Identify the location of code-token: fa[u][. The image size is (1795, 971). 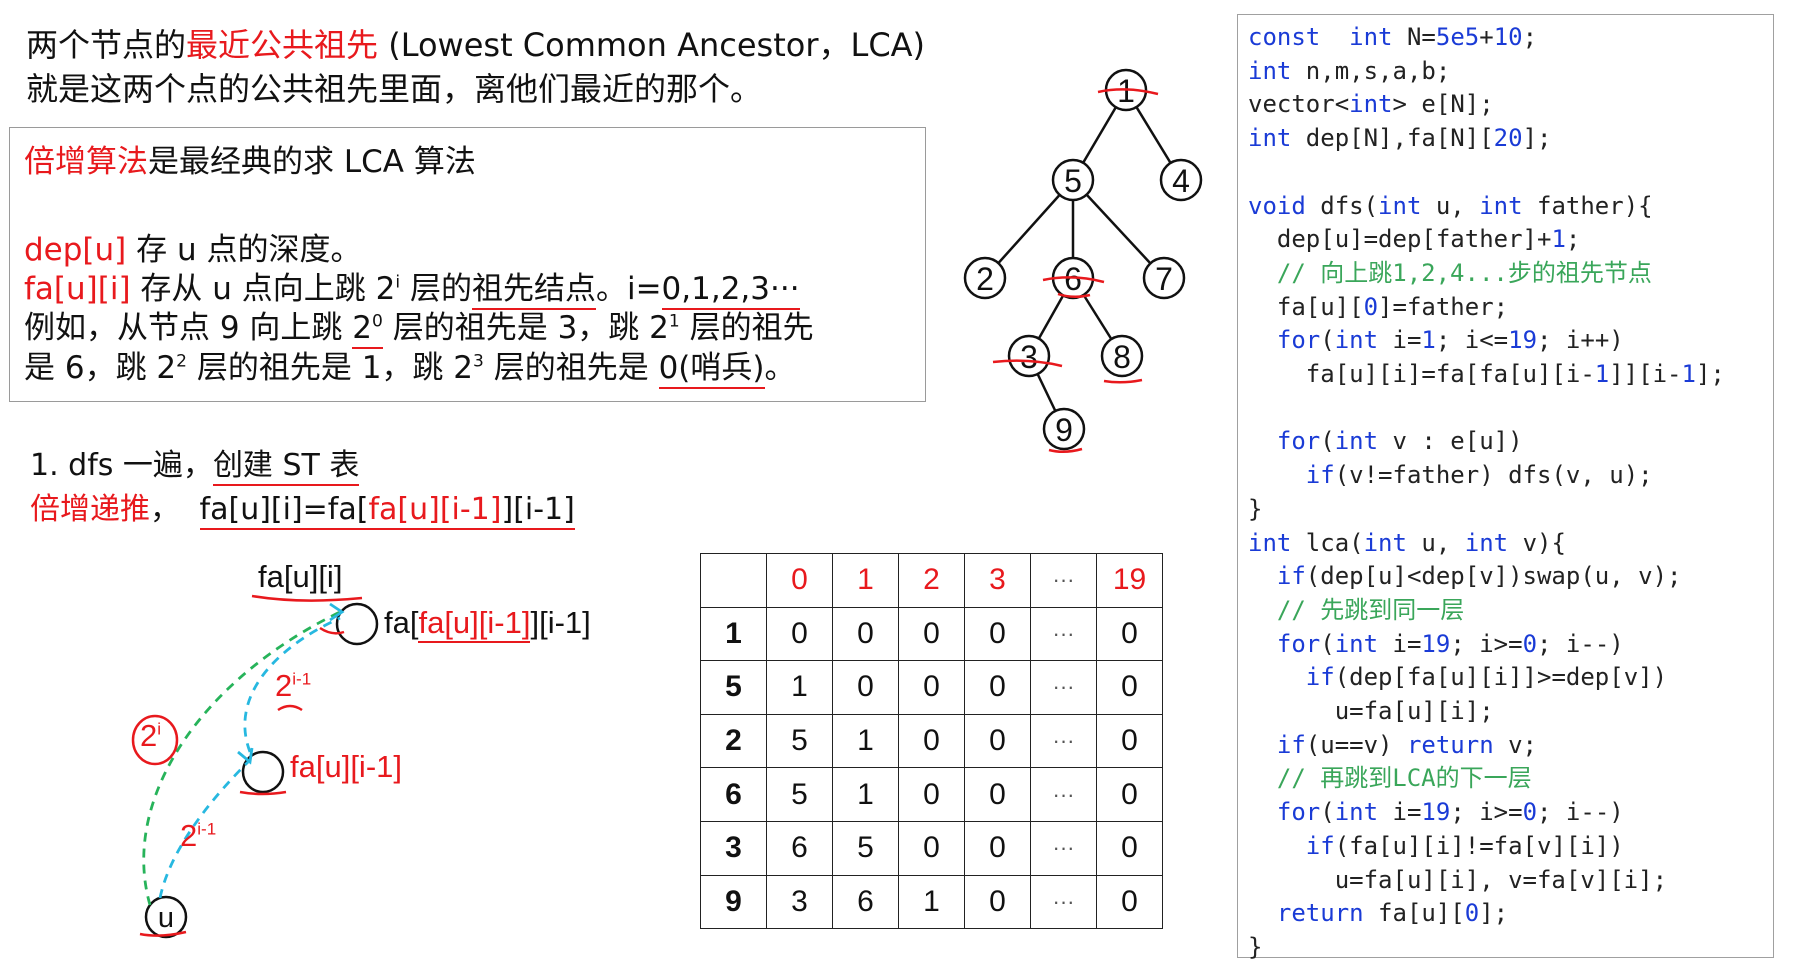
(1306, 306).